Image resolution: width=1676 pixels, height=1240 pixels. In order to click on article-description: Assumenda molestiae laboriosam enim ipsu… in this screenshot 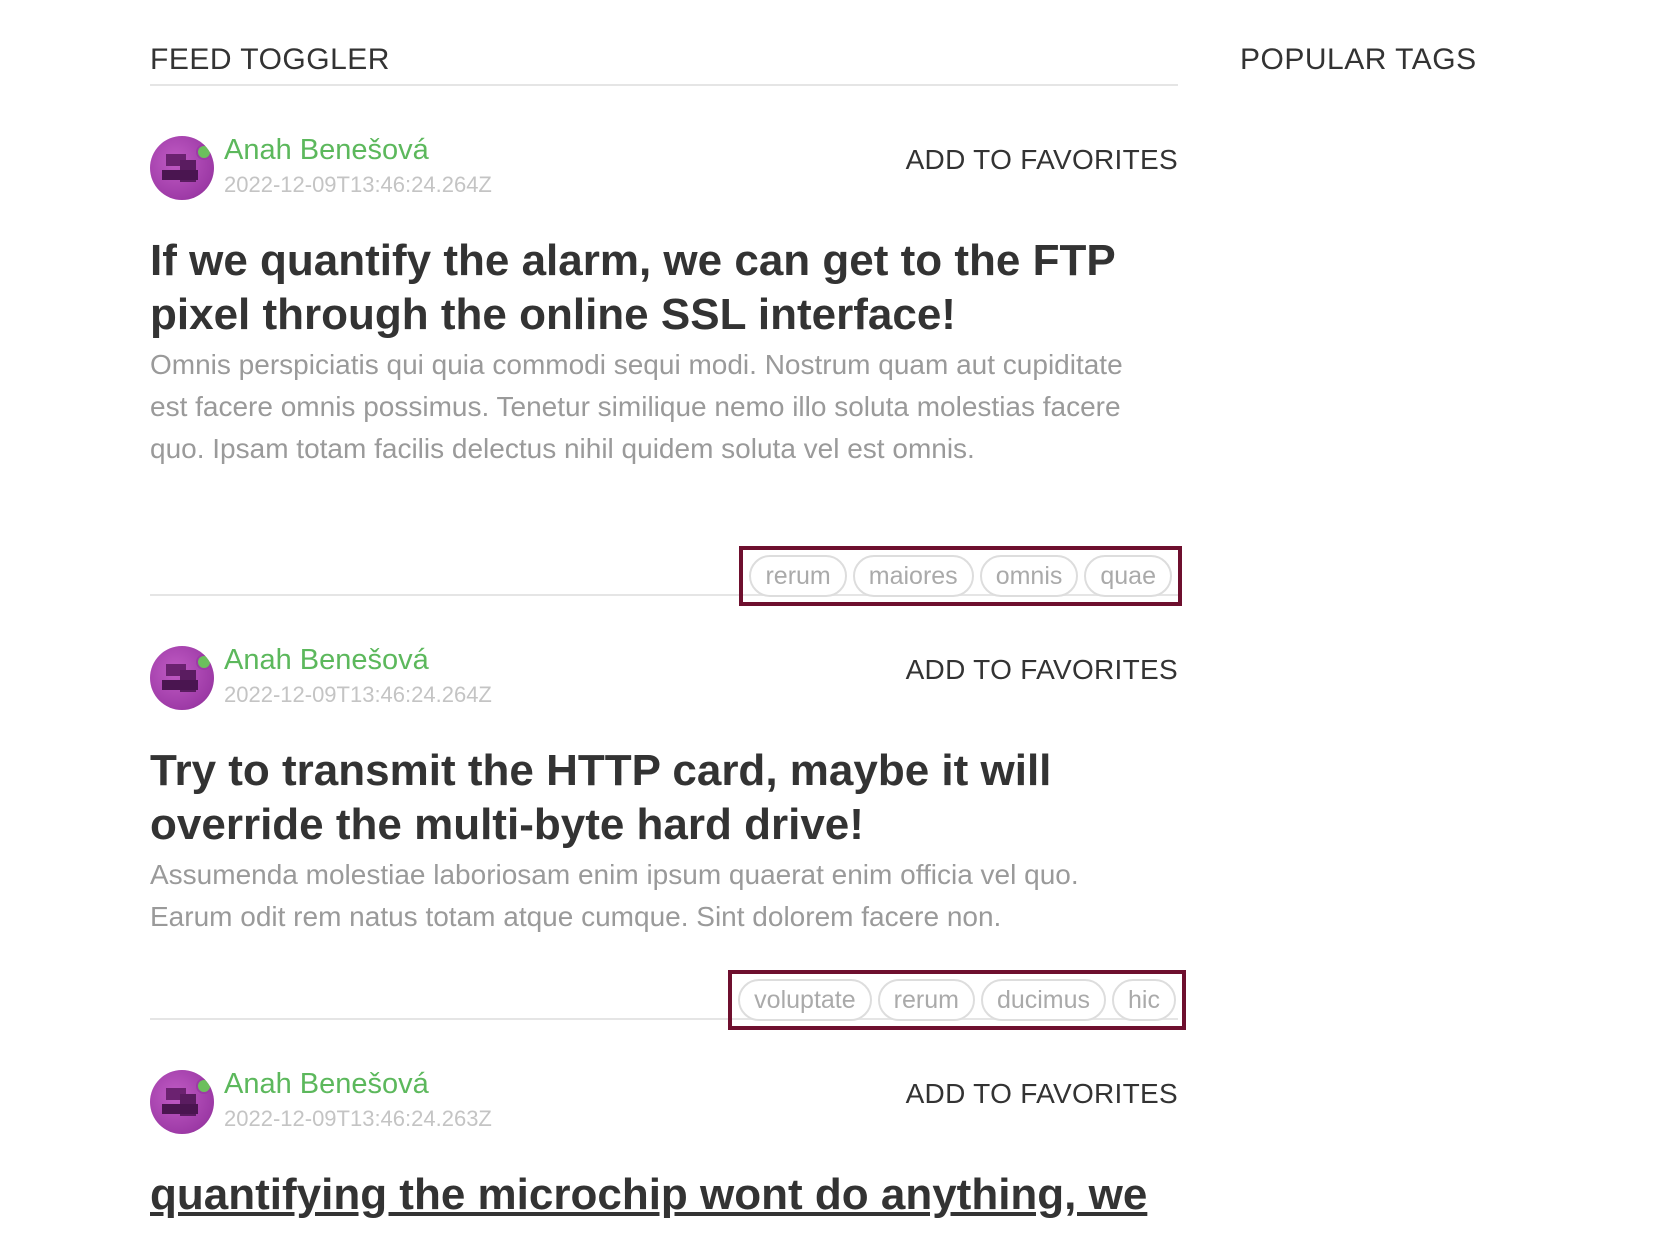, I will do `click(614, 895)`.